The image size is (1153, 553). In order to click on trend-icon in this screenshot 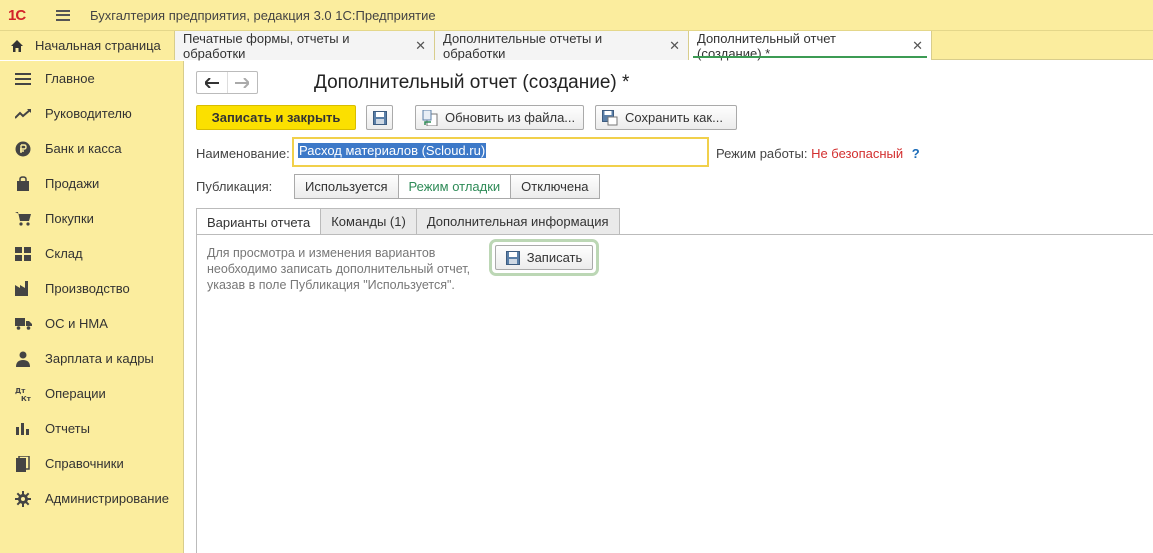, I will do `click(23, 114)`.